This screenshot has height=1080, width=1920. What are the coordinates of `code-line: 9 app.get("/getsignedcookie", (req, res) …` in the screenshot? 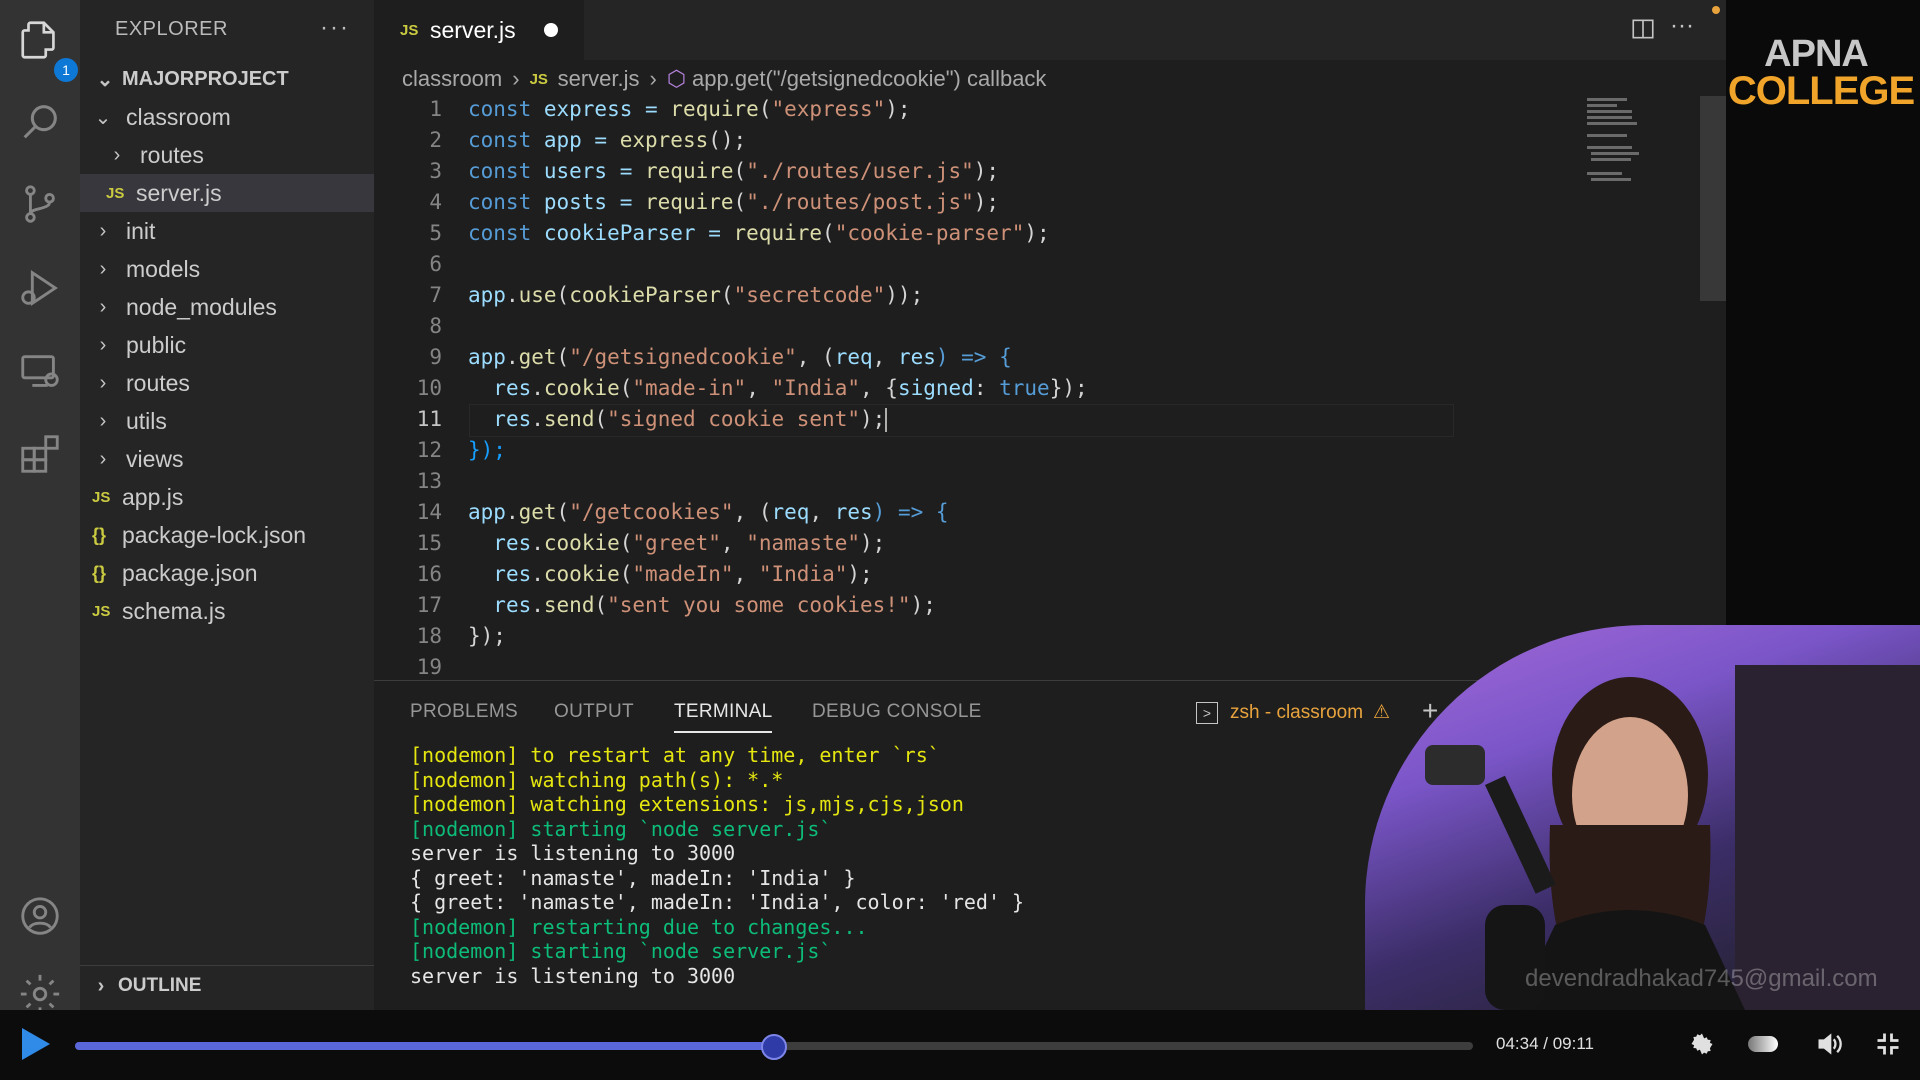 It's located at (974, 357).